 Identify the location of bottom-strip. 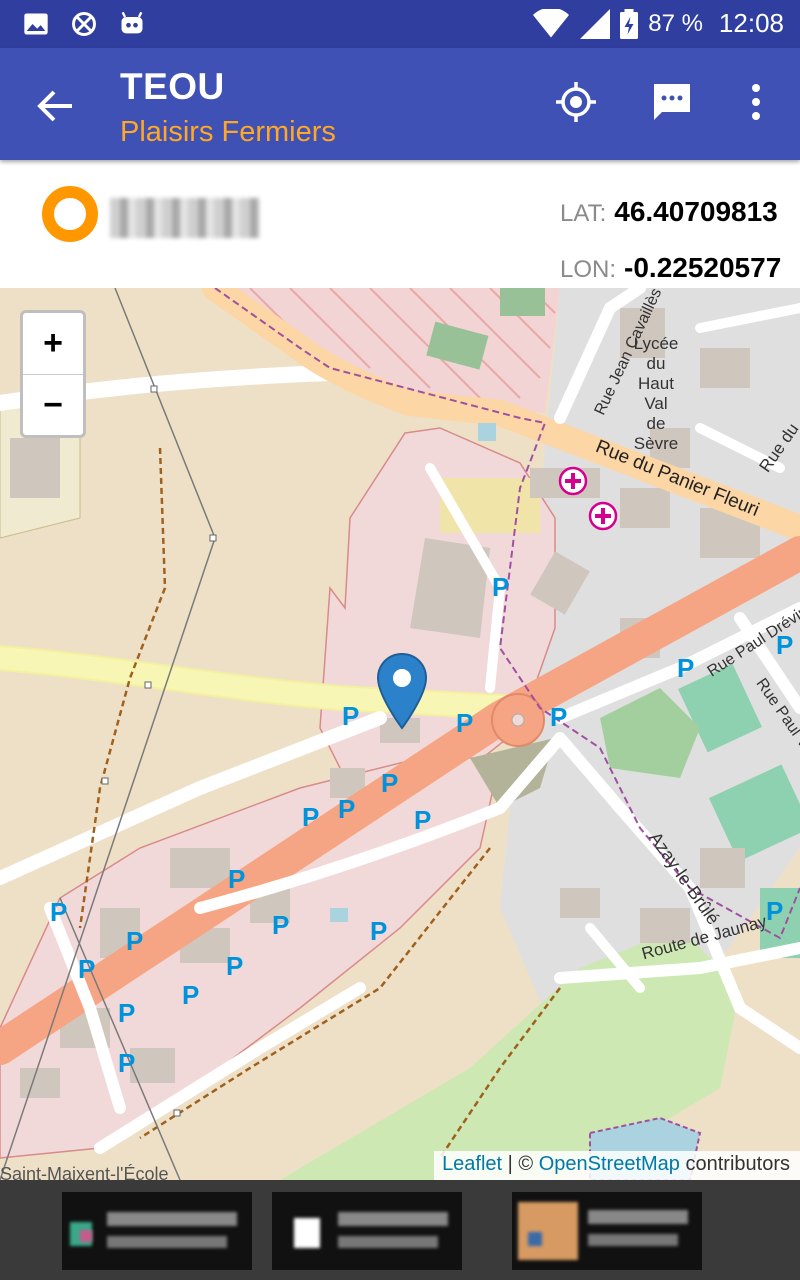
(400, 1230).